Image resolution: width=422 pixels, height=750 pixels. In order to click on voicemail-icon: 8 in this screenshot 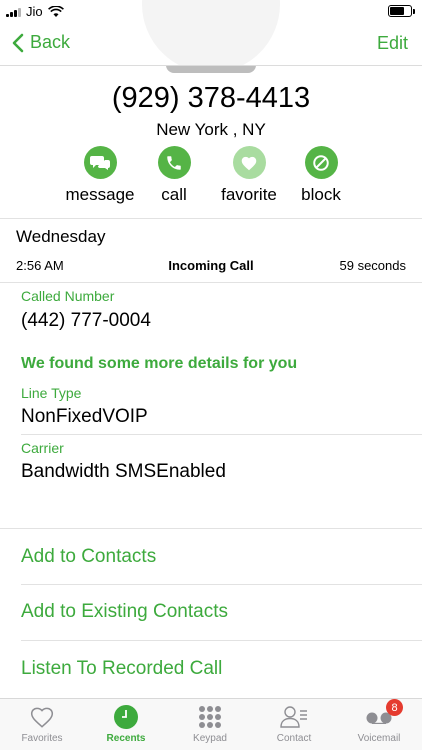, I will do `click(384, 715)`.